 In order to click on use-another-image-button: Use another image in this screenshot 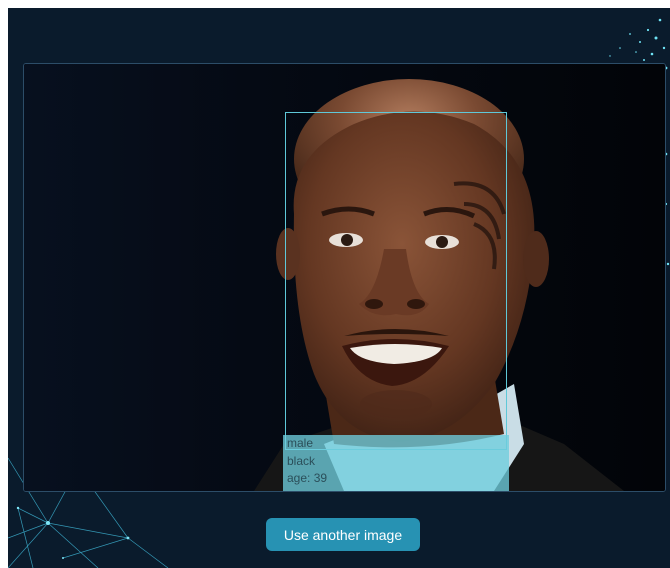, I will do `click(343, 534)`.